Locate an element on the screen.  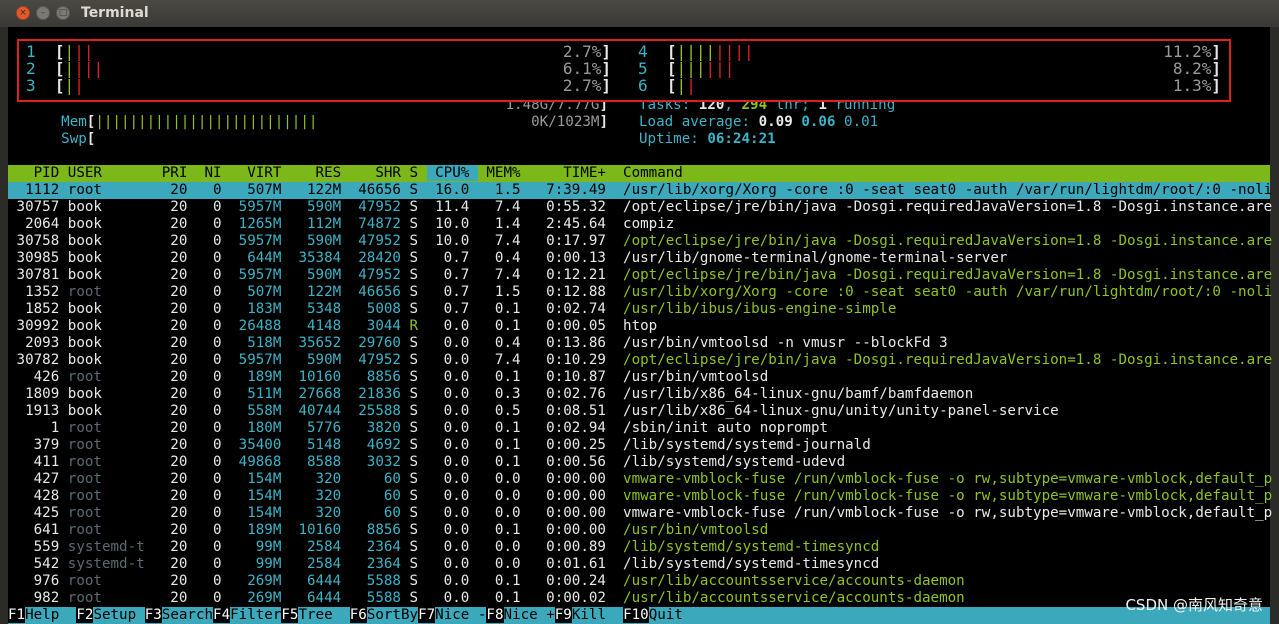
fkey-label-f3: Search is located at coordinates (187, 615).